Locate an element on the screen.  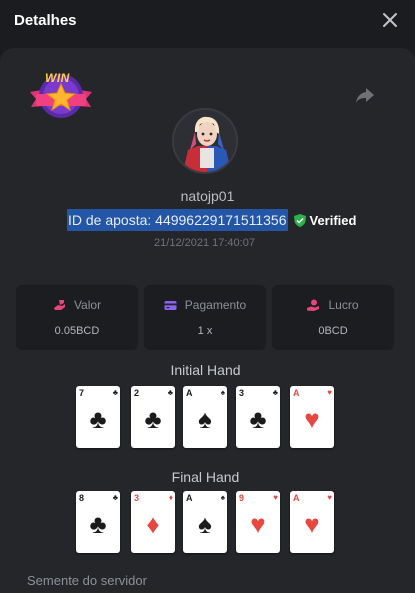
avatar is located at coordinates (205, 141).